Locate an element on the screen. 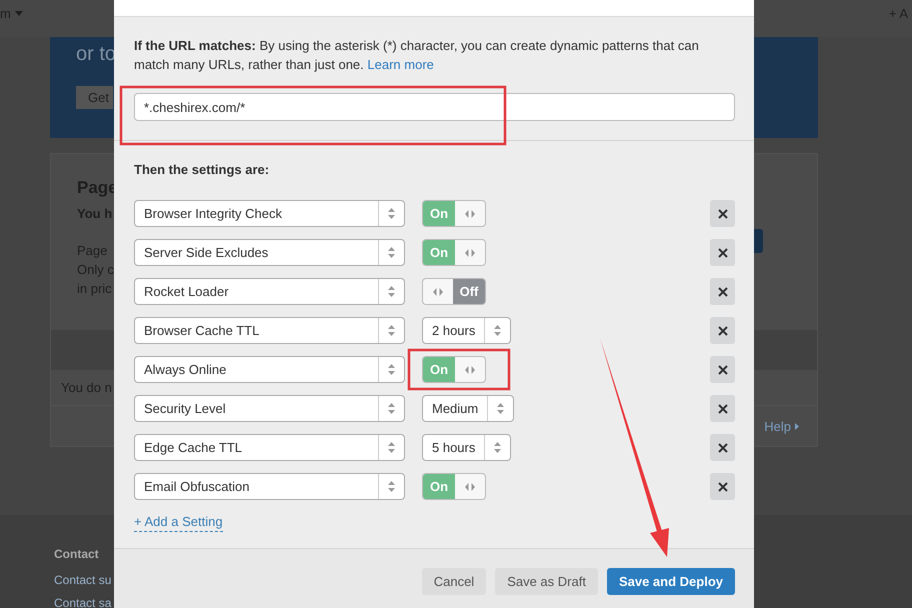  settings-heading: Then the settings are: is located at coordinates (202, 169).